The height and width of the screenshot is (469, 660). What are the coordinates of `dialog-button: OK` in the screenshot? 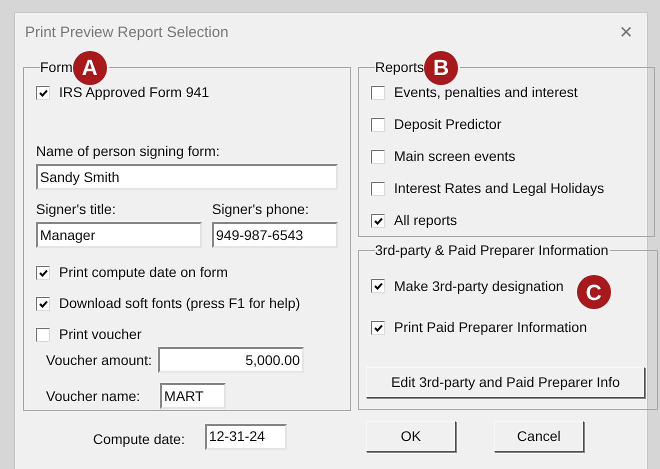 It's located at (411, 436).